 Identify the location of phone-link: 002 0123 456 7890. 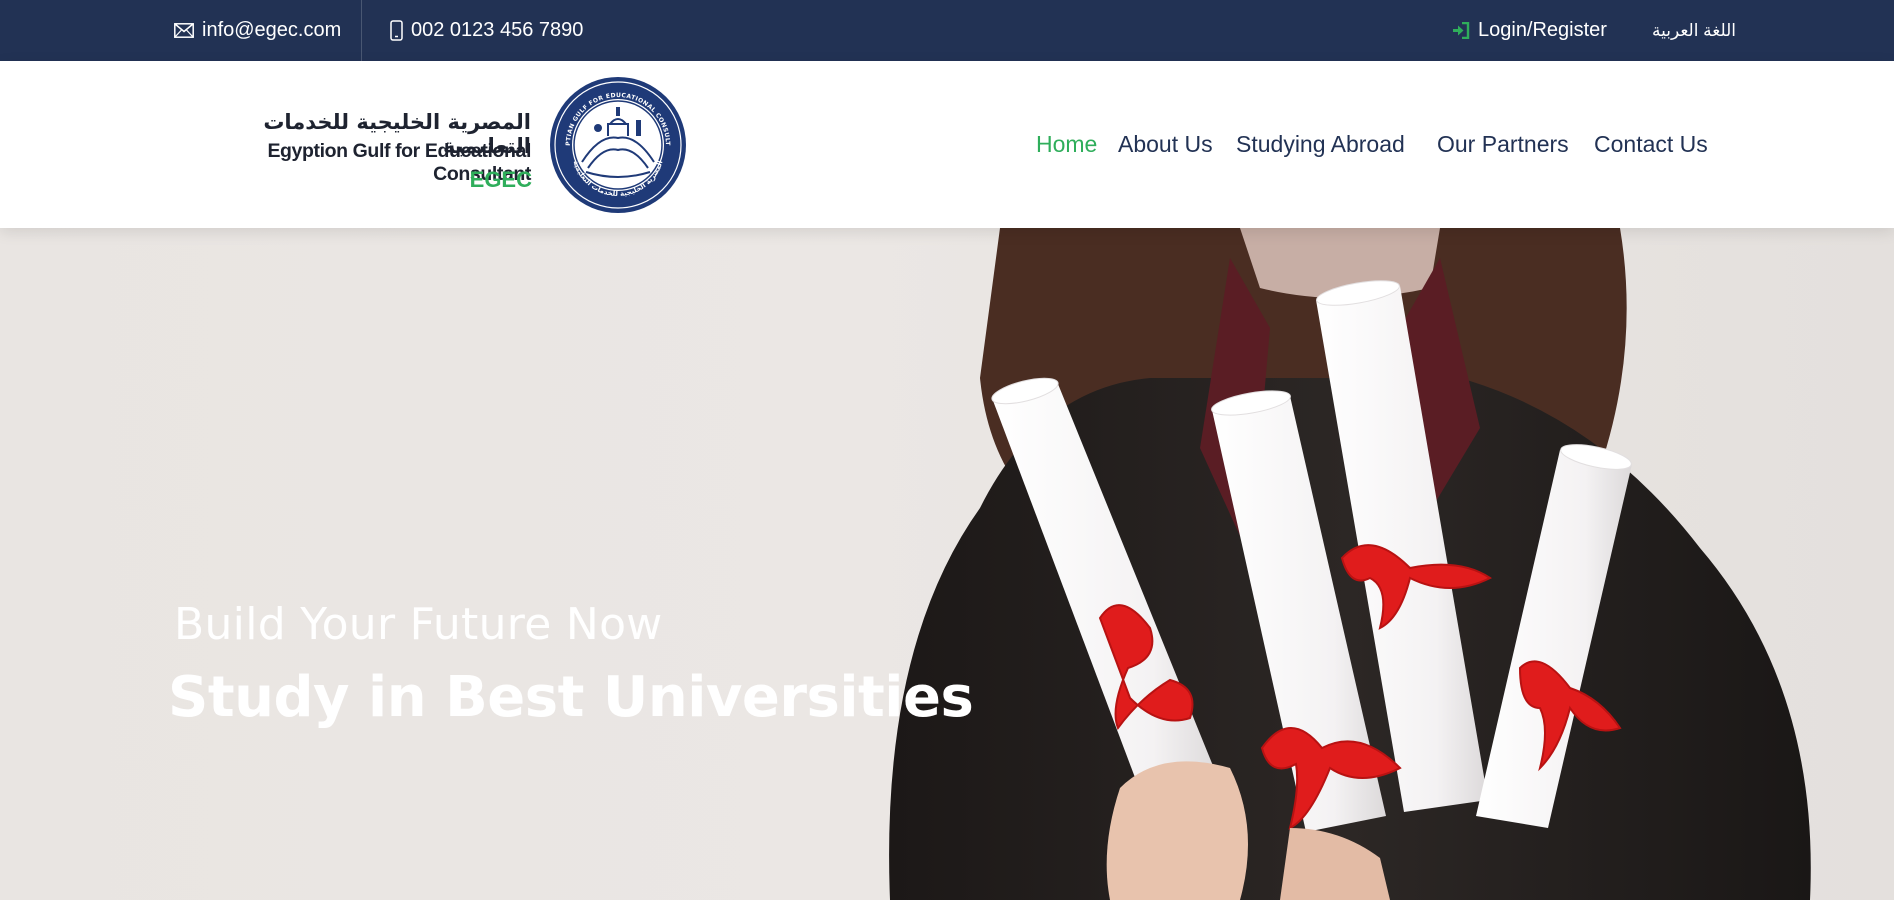
(486, 30).